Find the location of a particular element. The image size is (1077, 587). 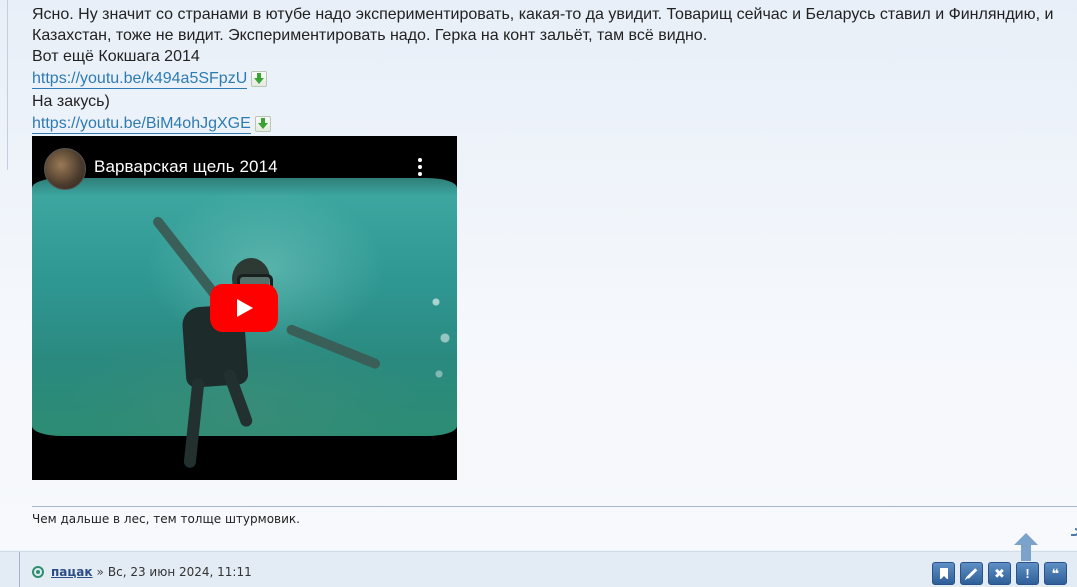

link-icon is located at coordinates (1072, 534).